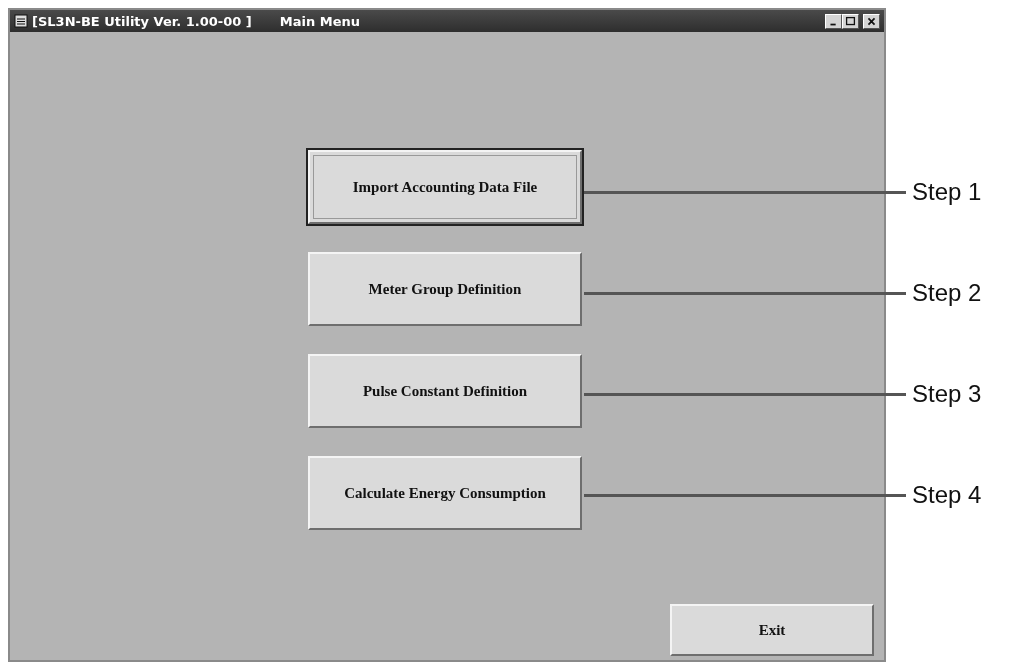  What do you see at coordinates (947, 495) in the screenshot?
I see `step-label: Step 4` at bounding box center [947, 495].